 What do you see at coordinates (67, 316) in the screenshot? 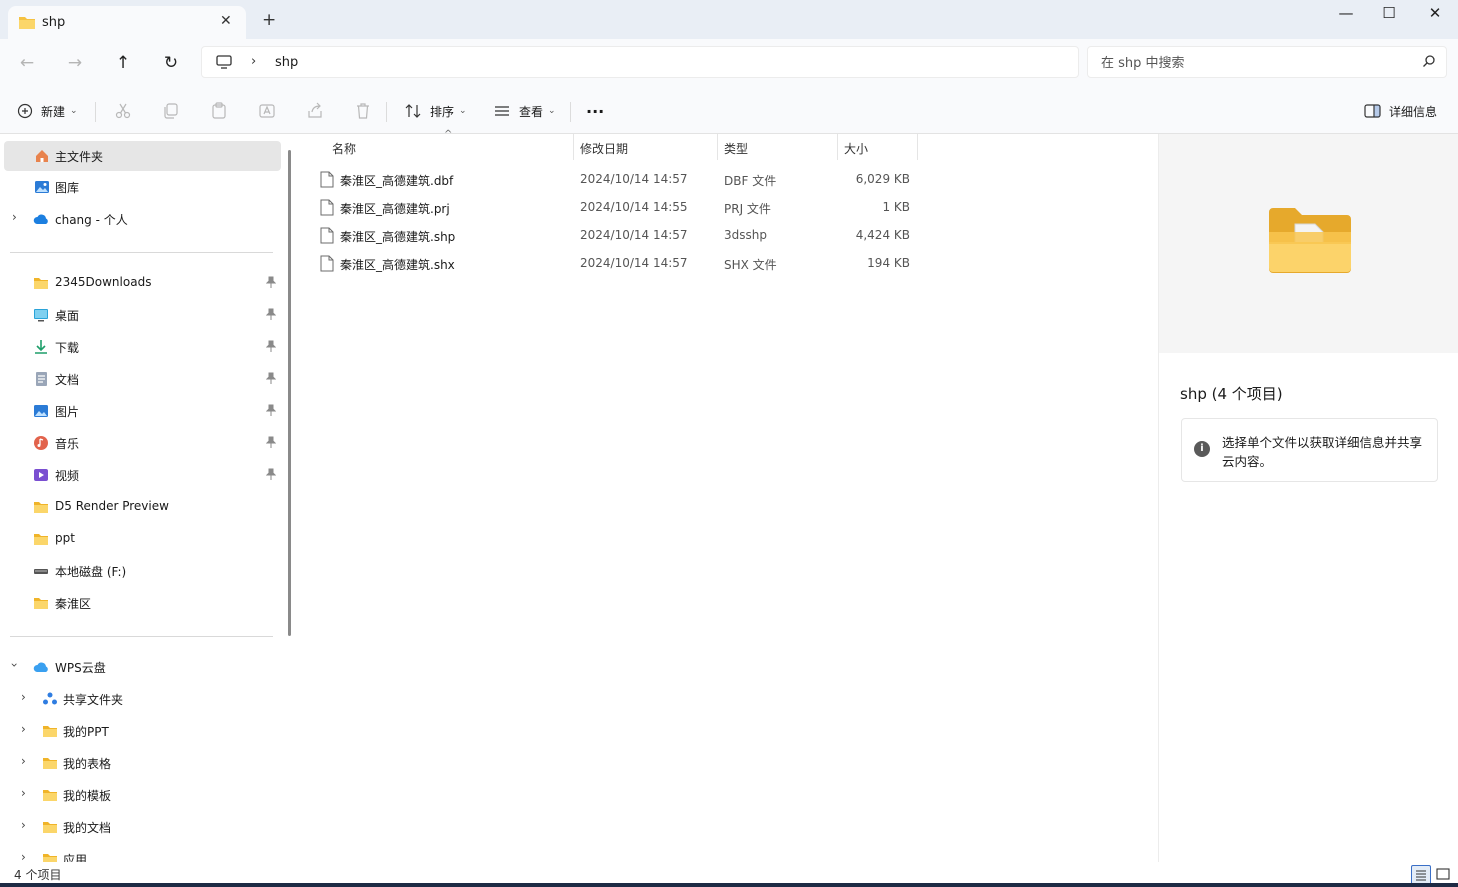
I see `sidebar-item-label: 桌面` at bounding box center [67, 316].